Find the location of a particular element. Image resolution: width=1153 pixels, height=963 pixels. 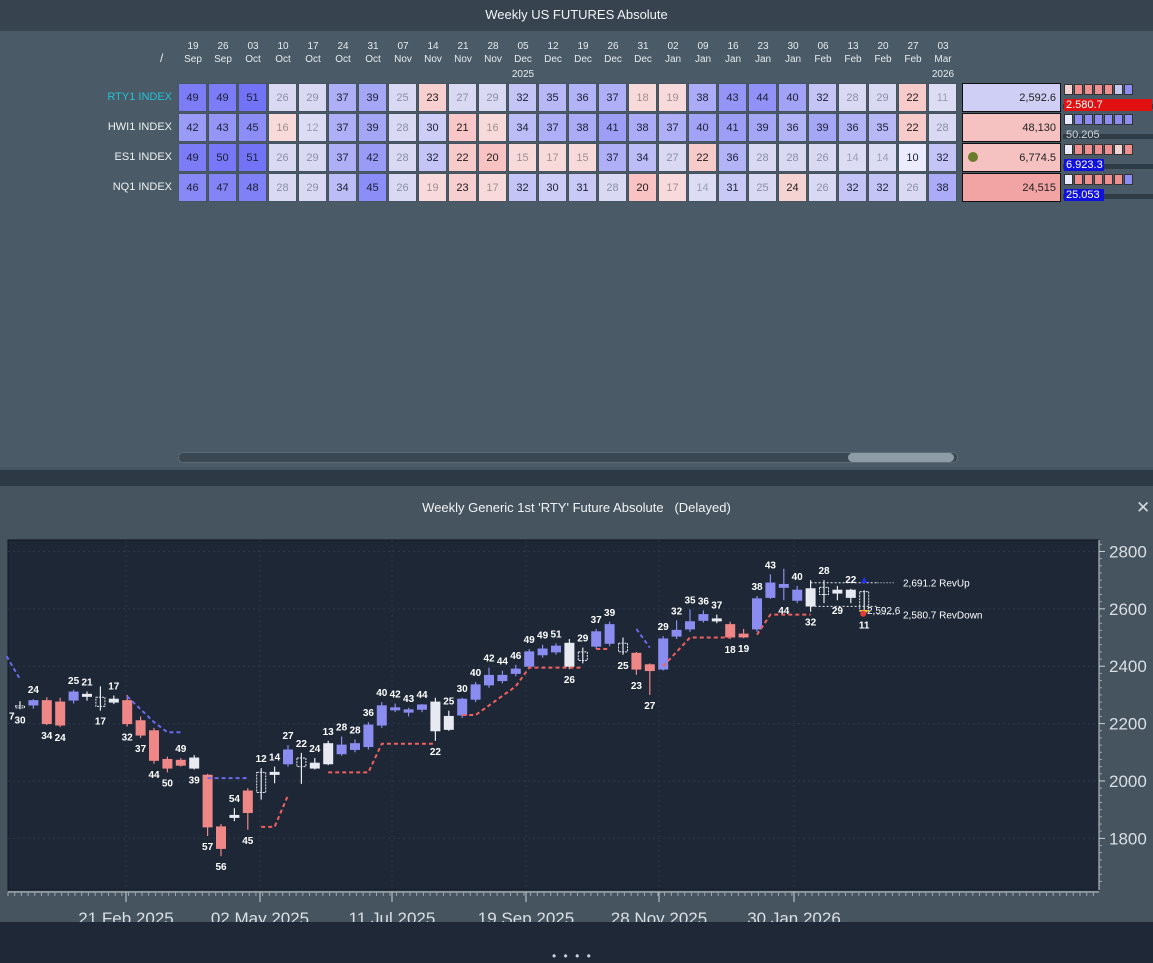

grid-cell: 24 is located at coordinates (792, 187).